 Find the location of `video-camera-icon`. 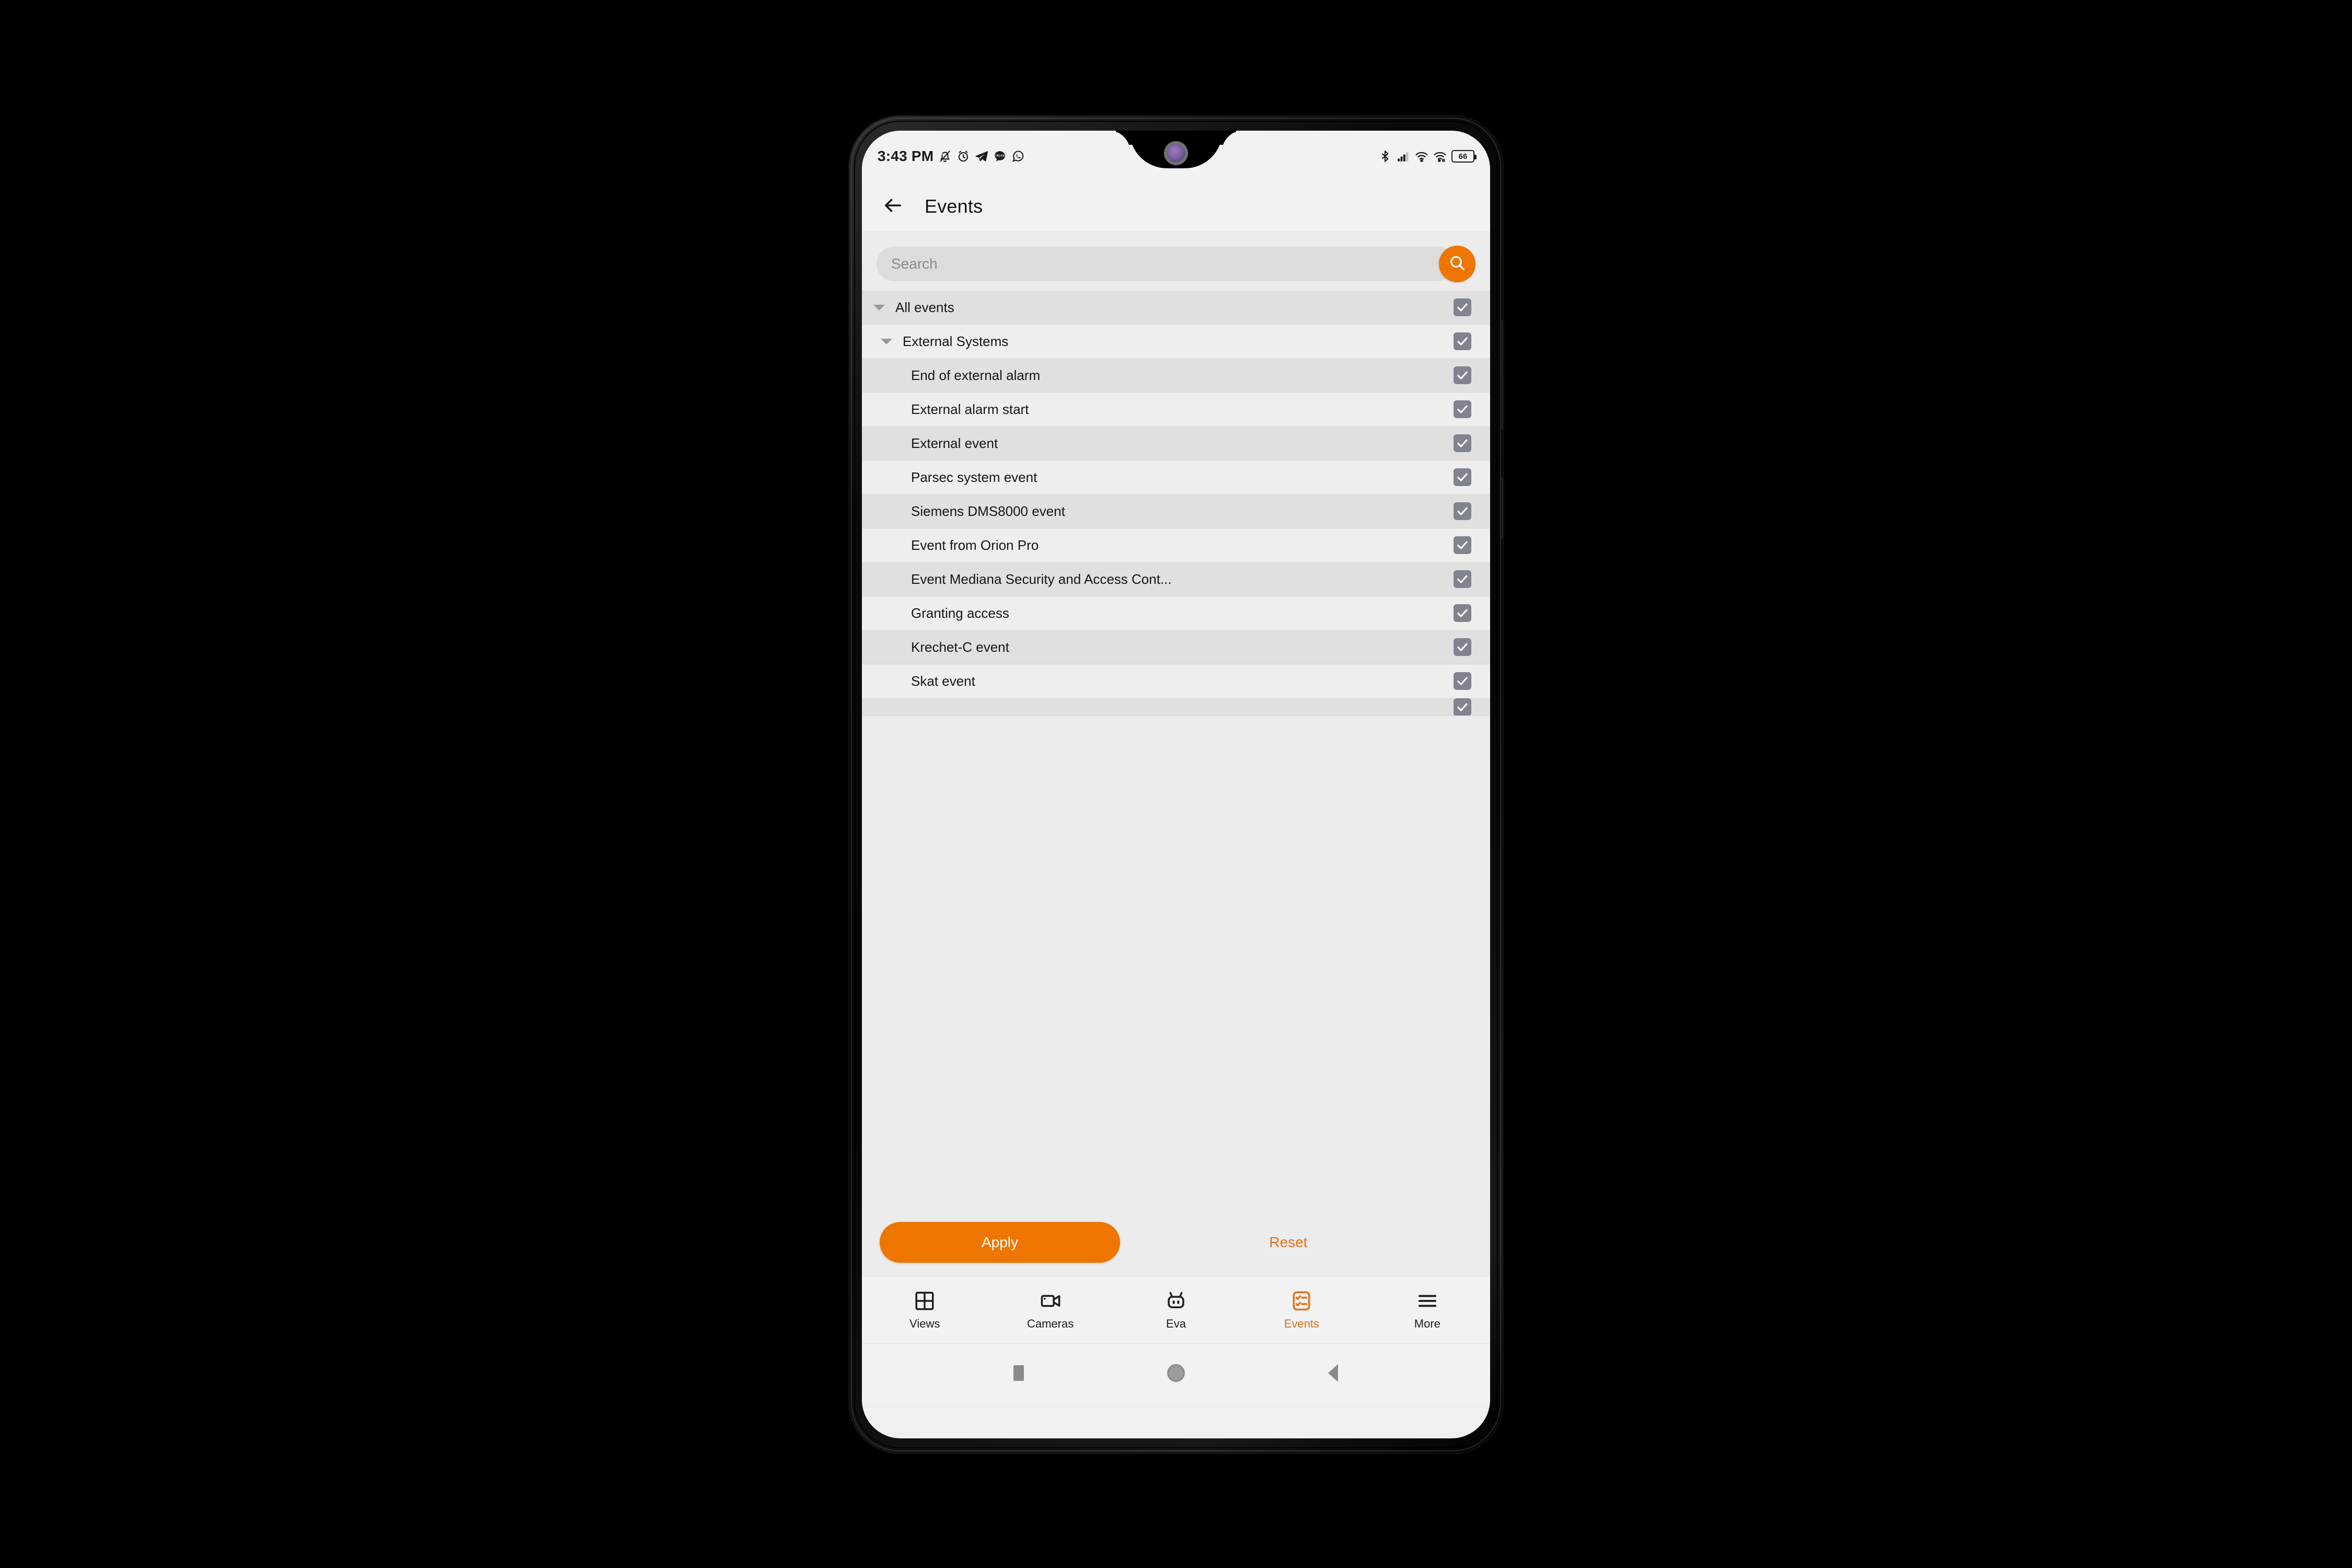

video-camera-icon is located at coordinates (1050, 1300).